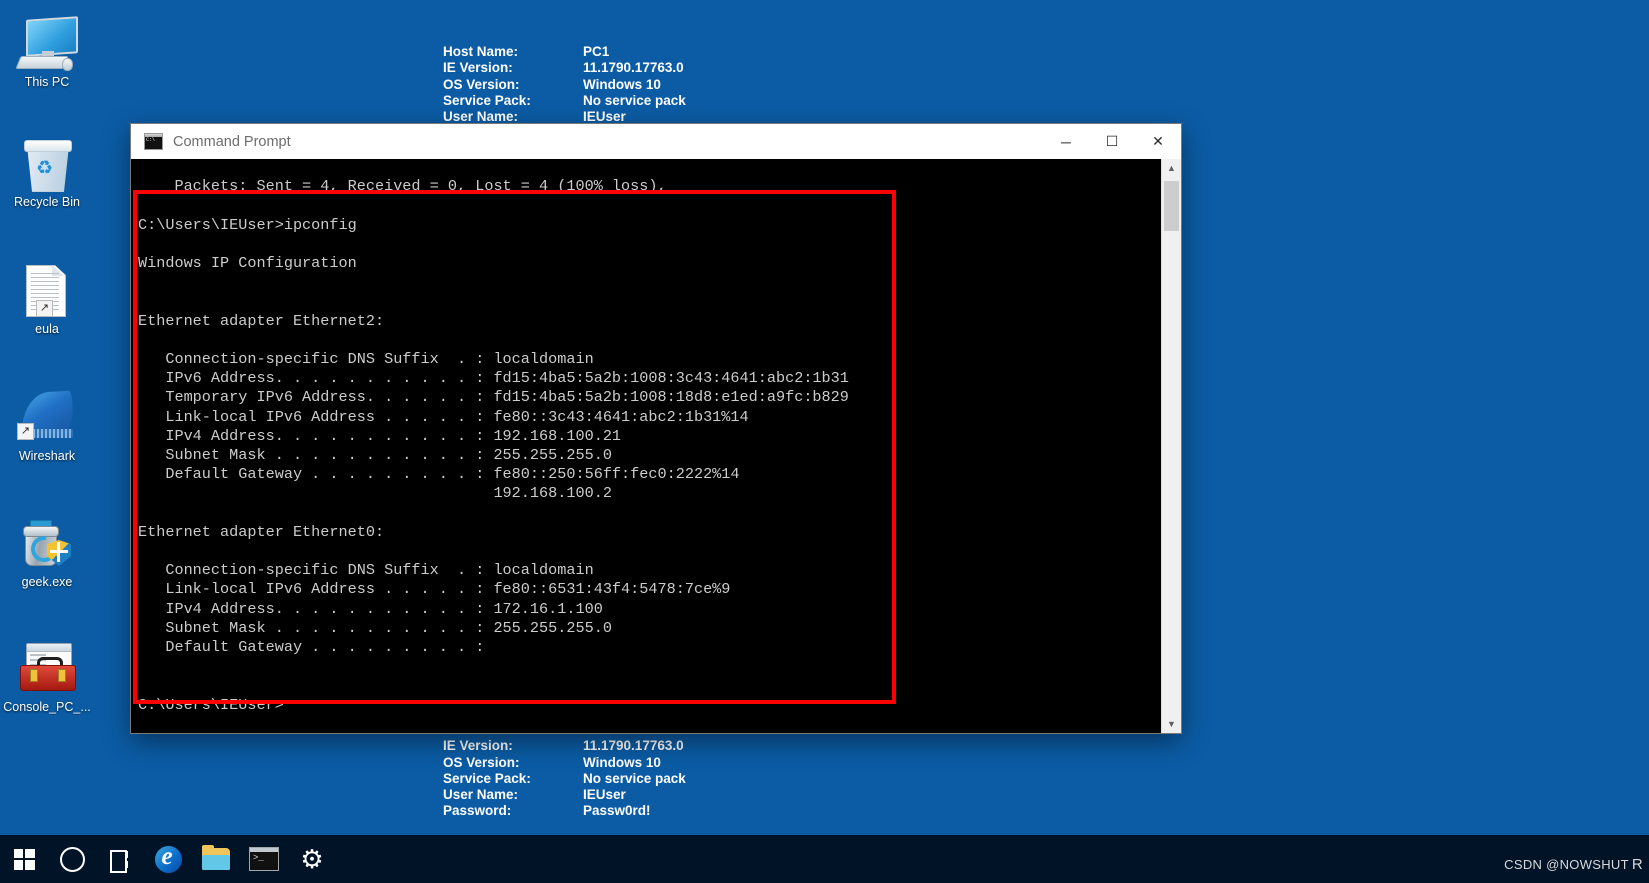 This screenshot has height=883, width=1649. Describe the element at coordinates (47, 82) in the screenshot. I see `desktop-icon-label: This PC` at that location.